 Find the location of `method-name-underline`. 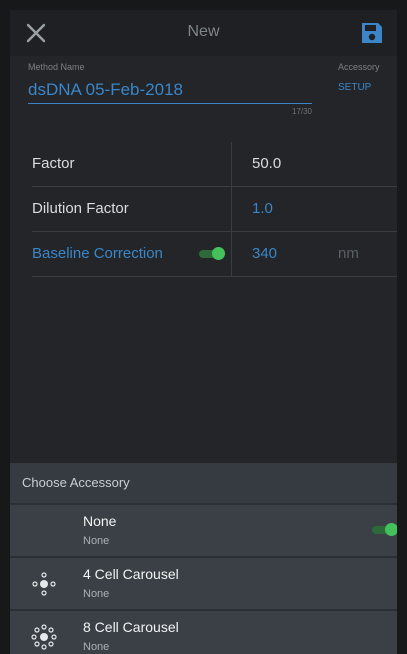

method-name-underline is located at coordinates (170, 103).